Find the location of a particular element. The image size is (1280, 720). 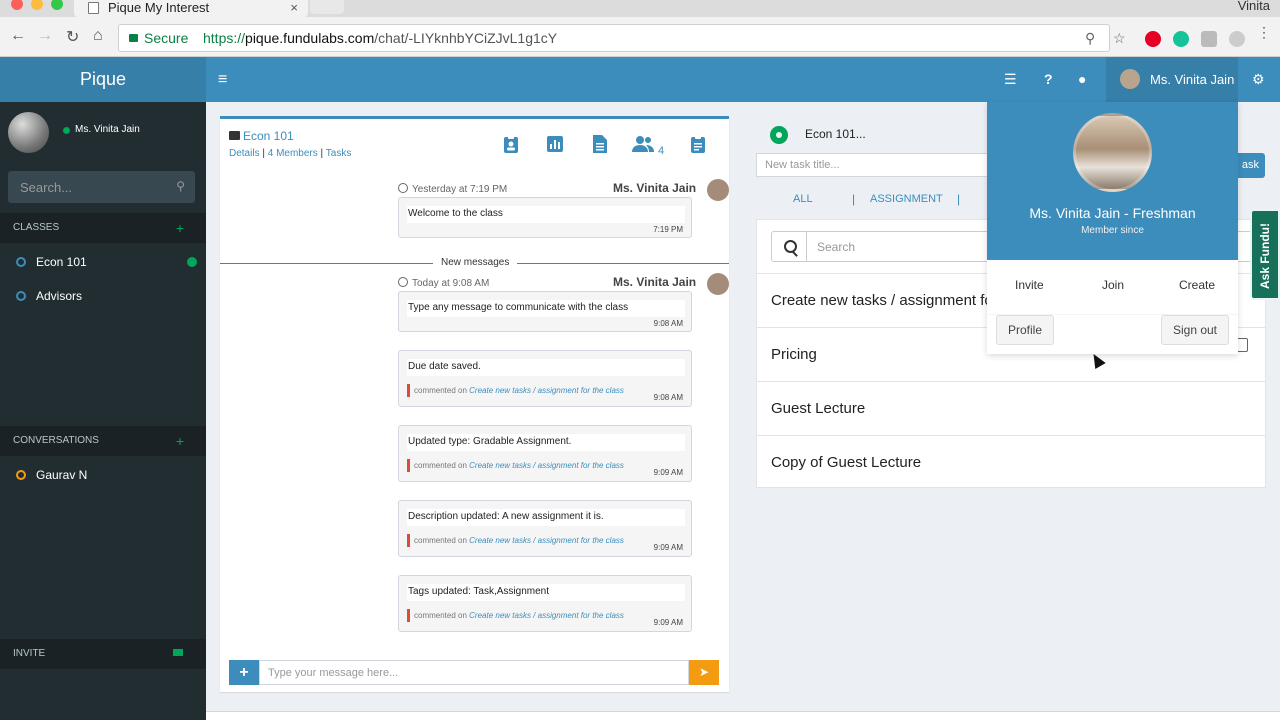

pinterest-extension-icon is located at coordinates (1153, 39).